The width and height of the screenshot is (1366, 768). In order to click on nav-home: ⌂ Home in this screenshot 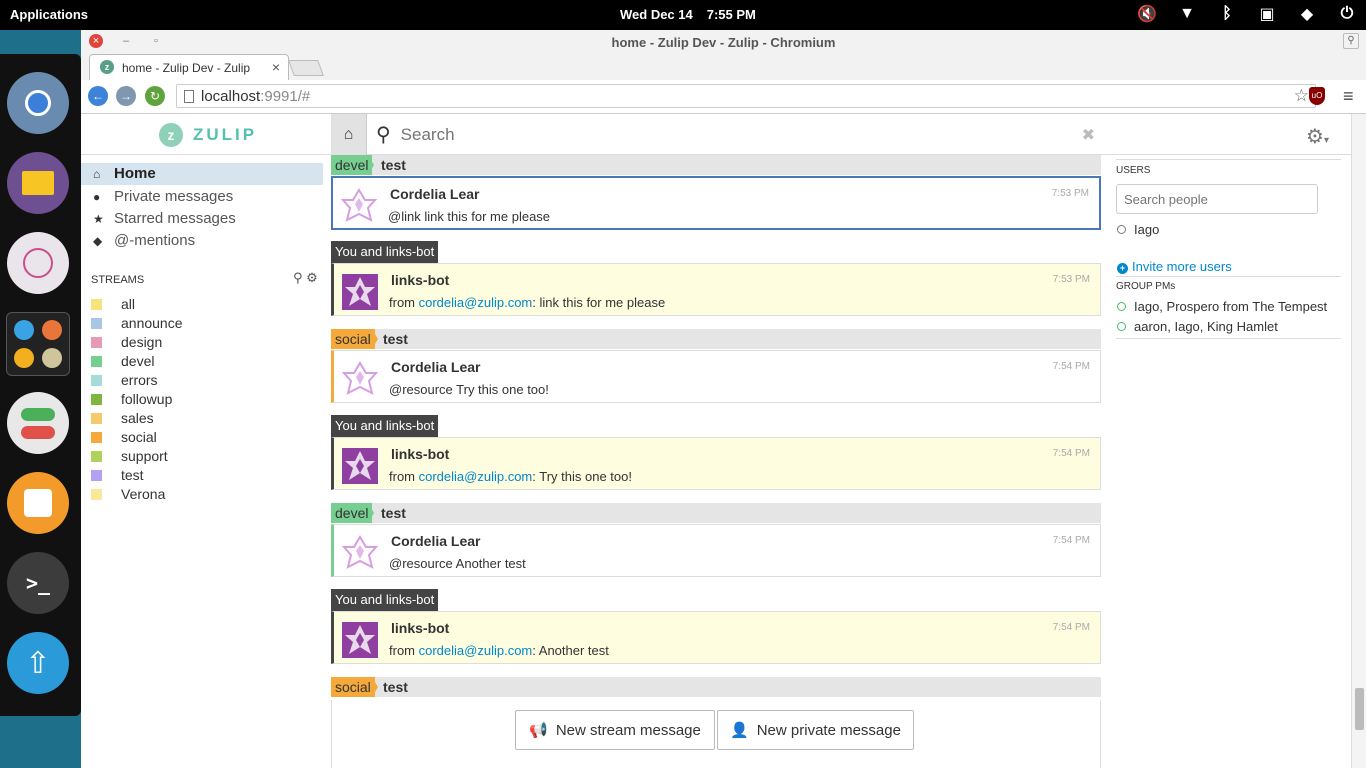, I will do `click(202, 174)`.